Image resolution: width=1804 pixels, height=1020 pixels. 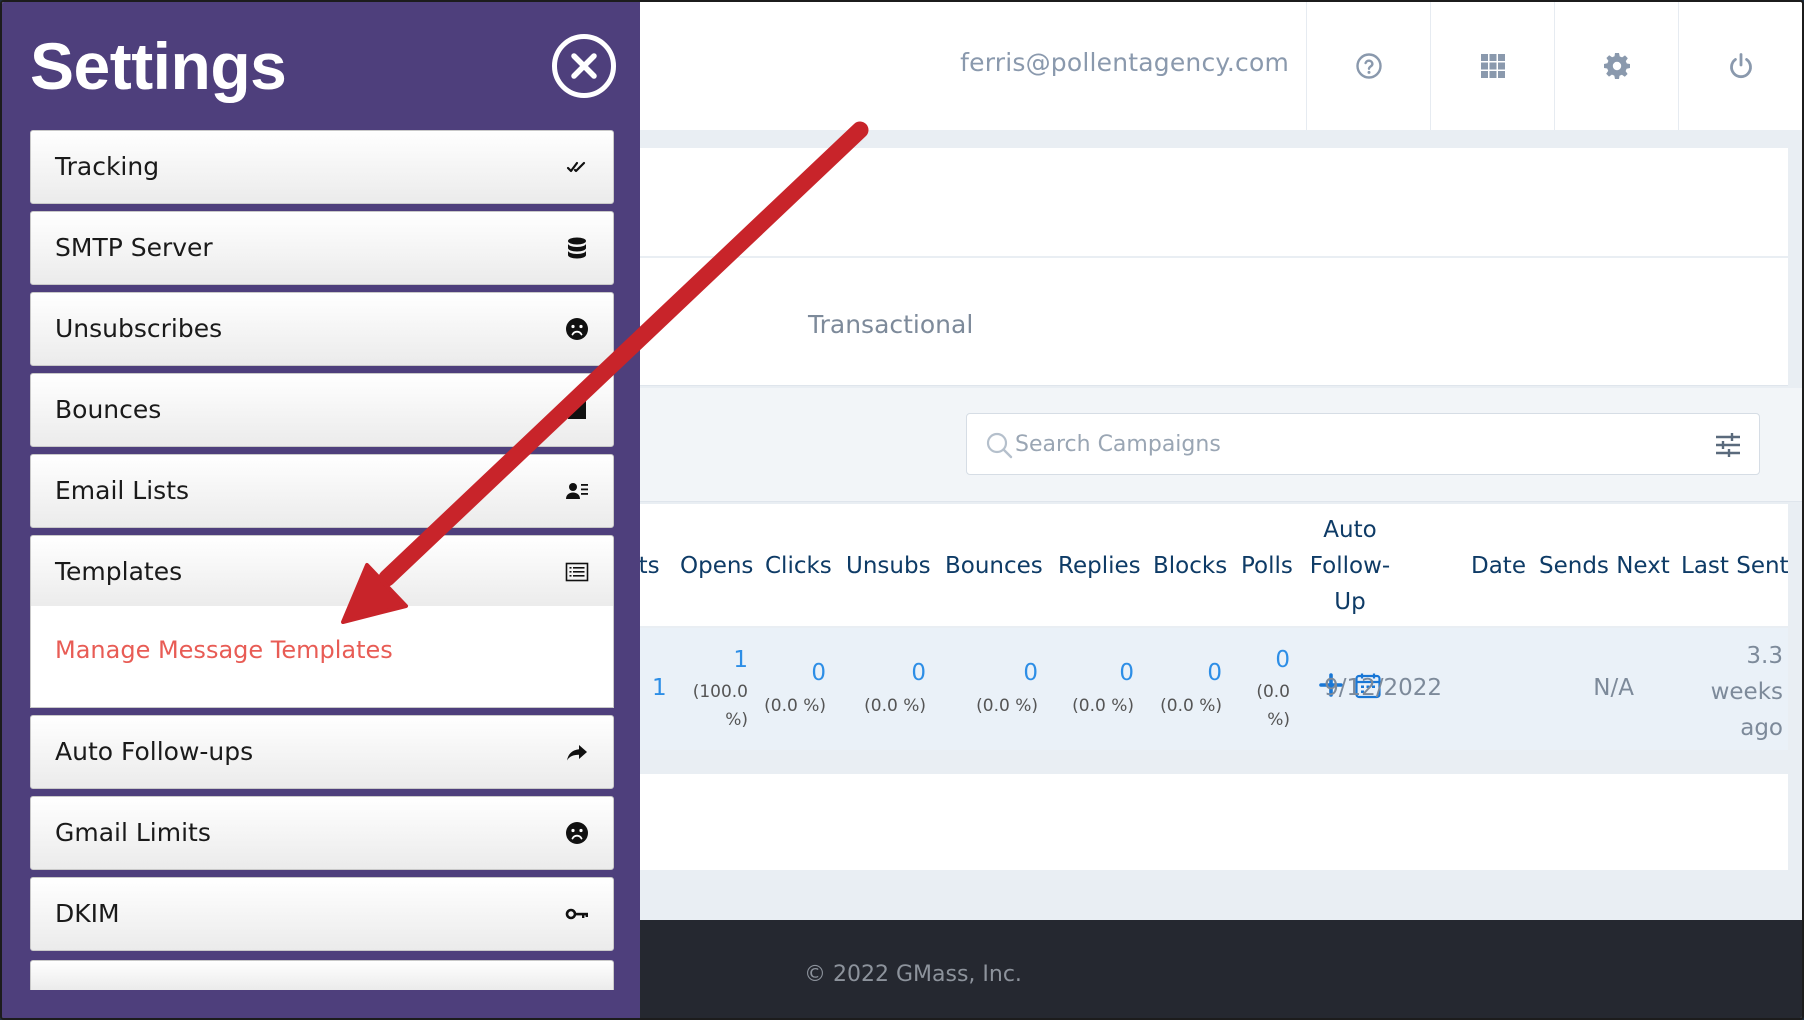 I want to click on cell-replies: 0, so click(x=1126, y=673).